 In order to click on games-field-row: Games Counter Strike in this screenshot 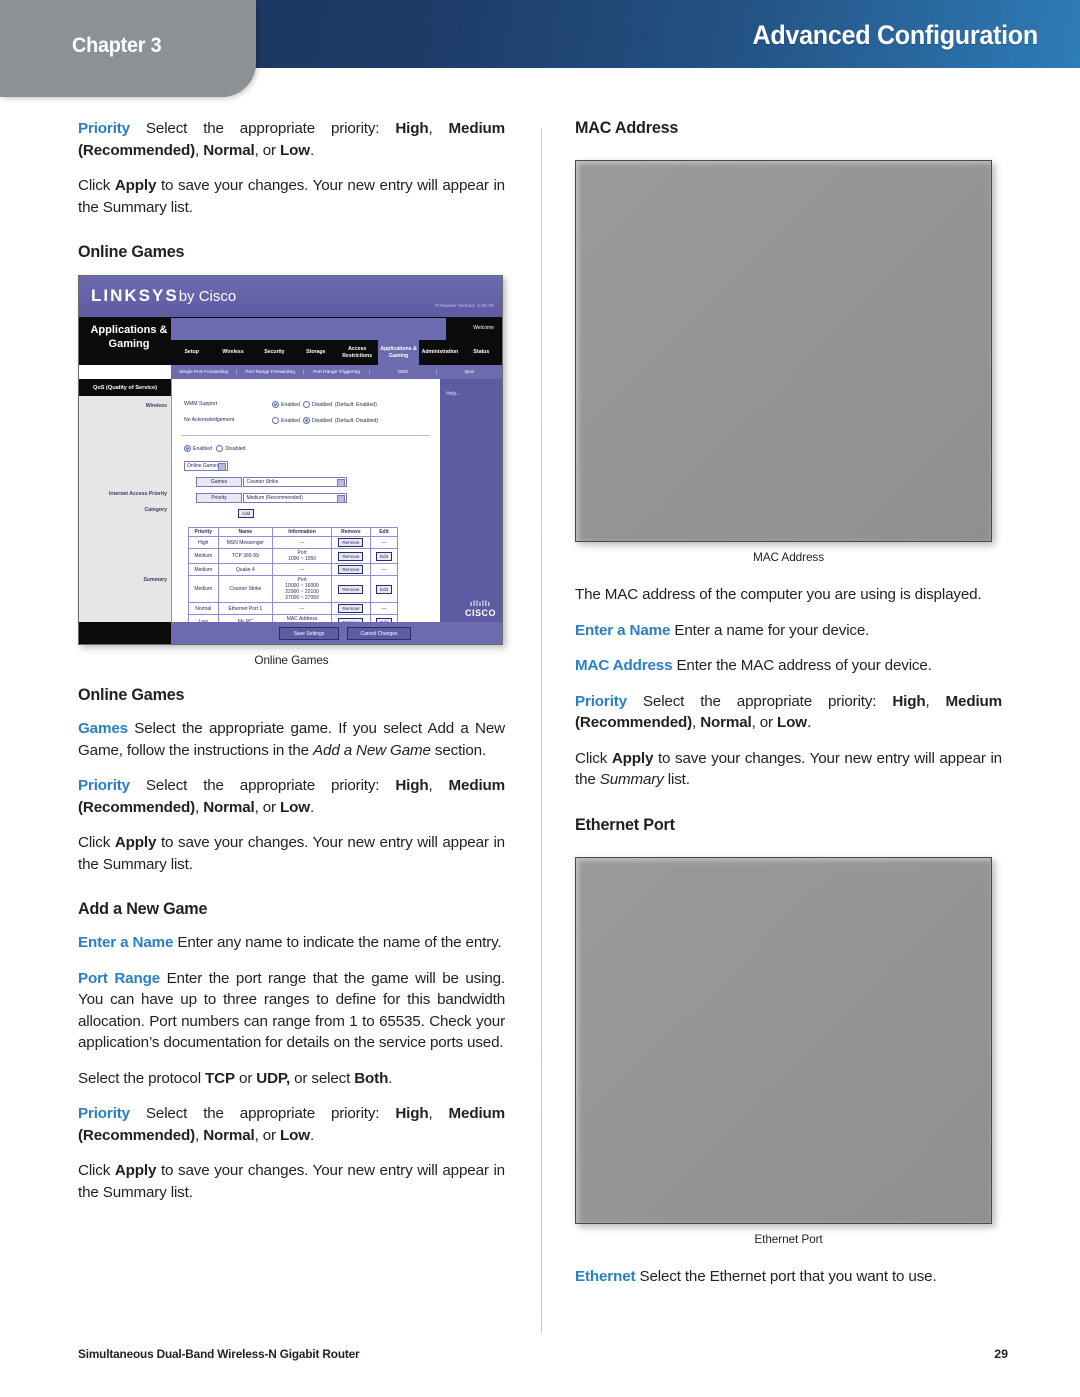, I will do `click(272, 482)`.